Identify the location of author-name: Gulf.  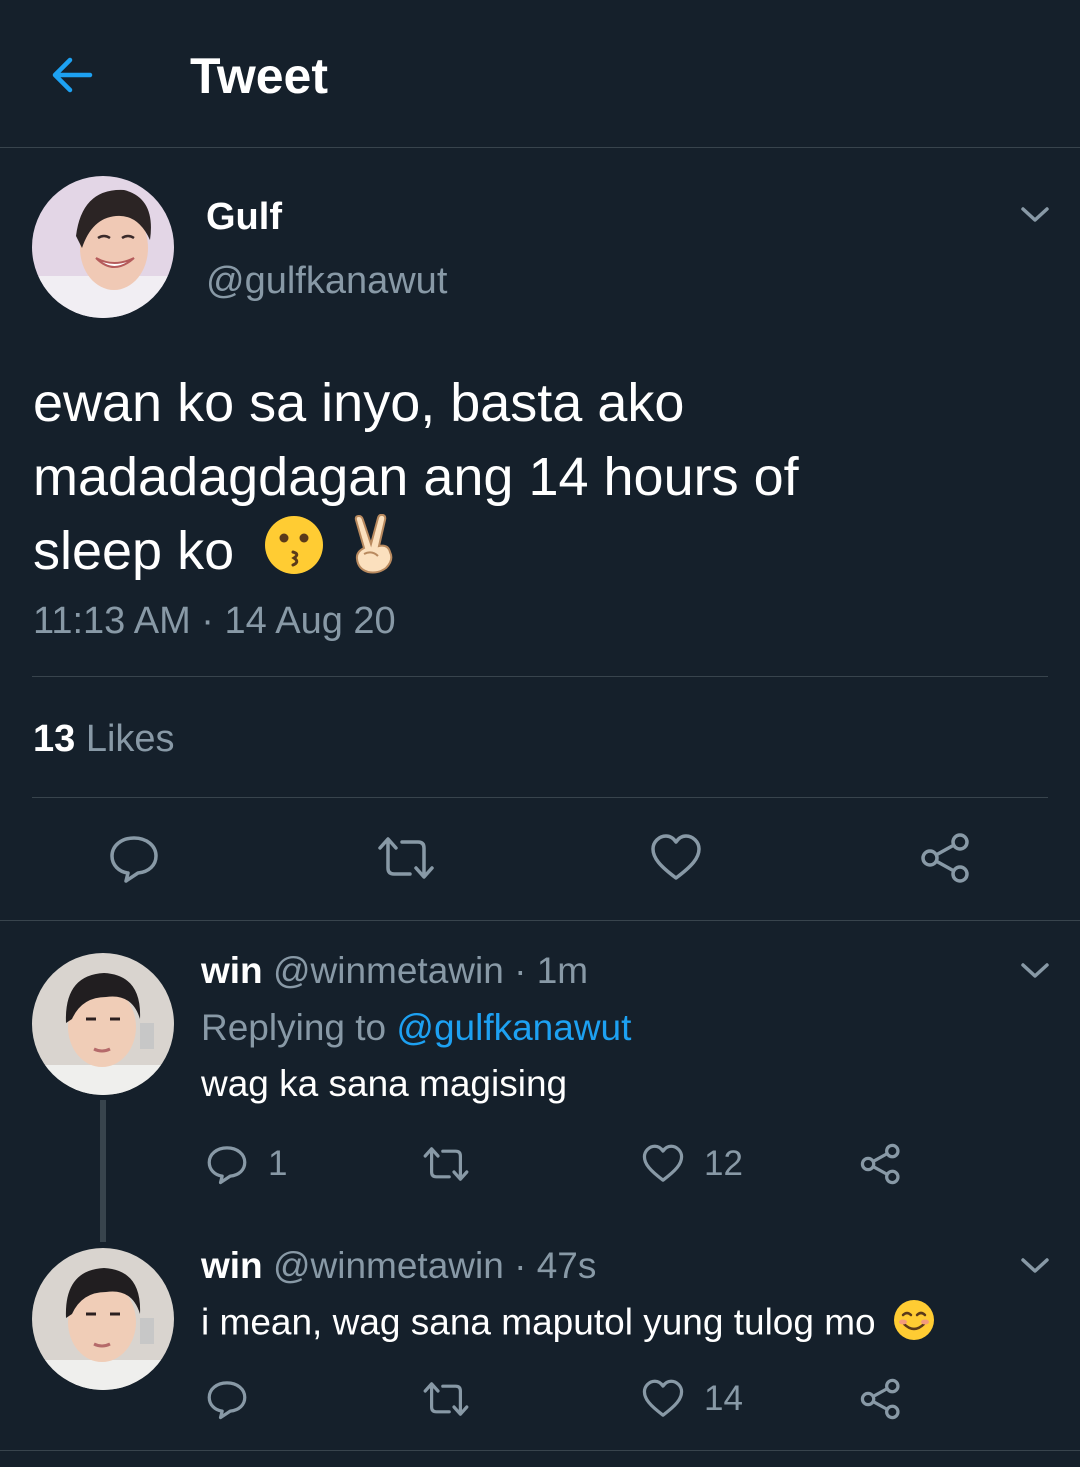
(244, 217).